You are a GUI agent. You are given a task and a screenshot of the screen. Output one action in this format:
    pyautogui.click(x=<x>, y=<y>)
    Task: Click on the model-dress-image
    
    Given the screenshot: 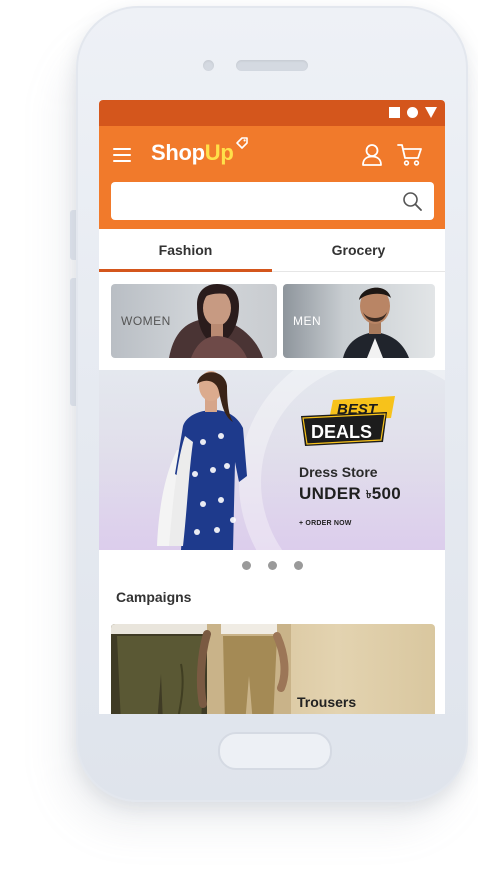 What is the action you would take?
    pyautogui.click(x=202, y=460)
    